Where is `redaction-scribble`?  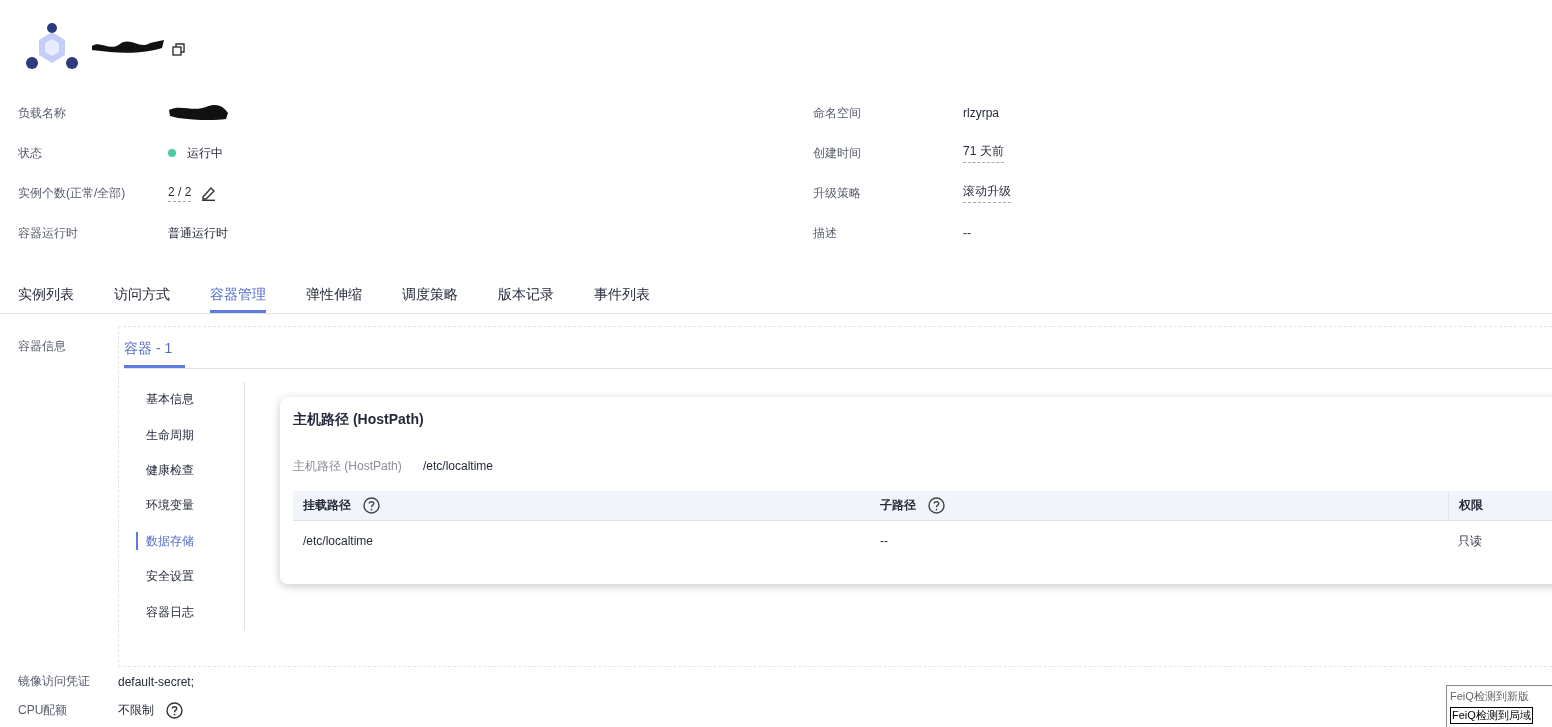 redaction-scribble is located at coordinates (199, 113).